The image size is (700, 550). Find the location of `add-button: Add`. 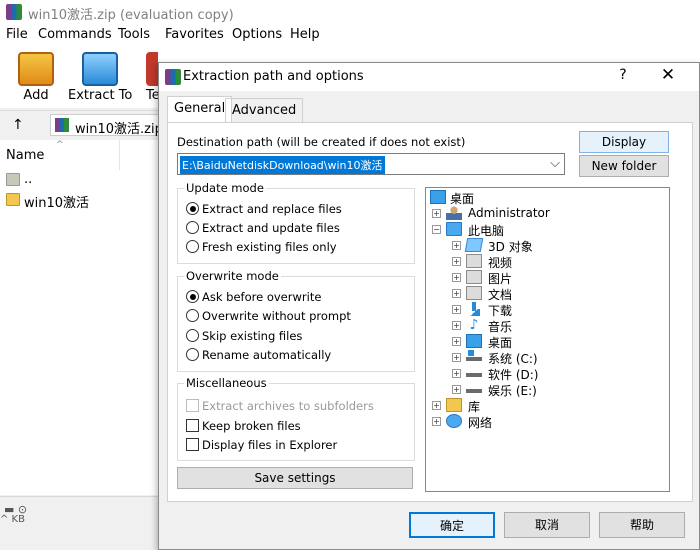

add-button: Add is located at coordinates (36, 78).